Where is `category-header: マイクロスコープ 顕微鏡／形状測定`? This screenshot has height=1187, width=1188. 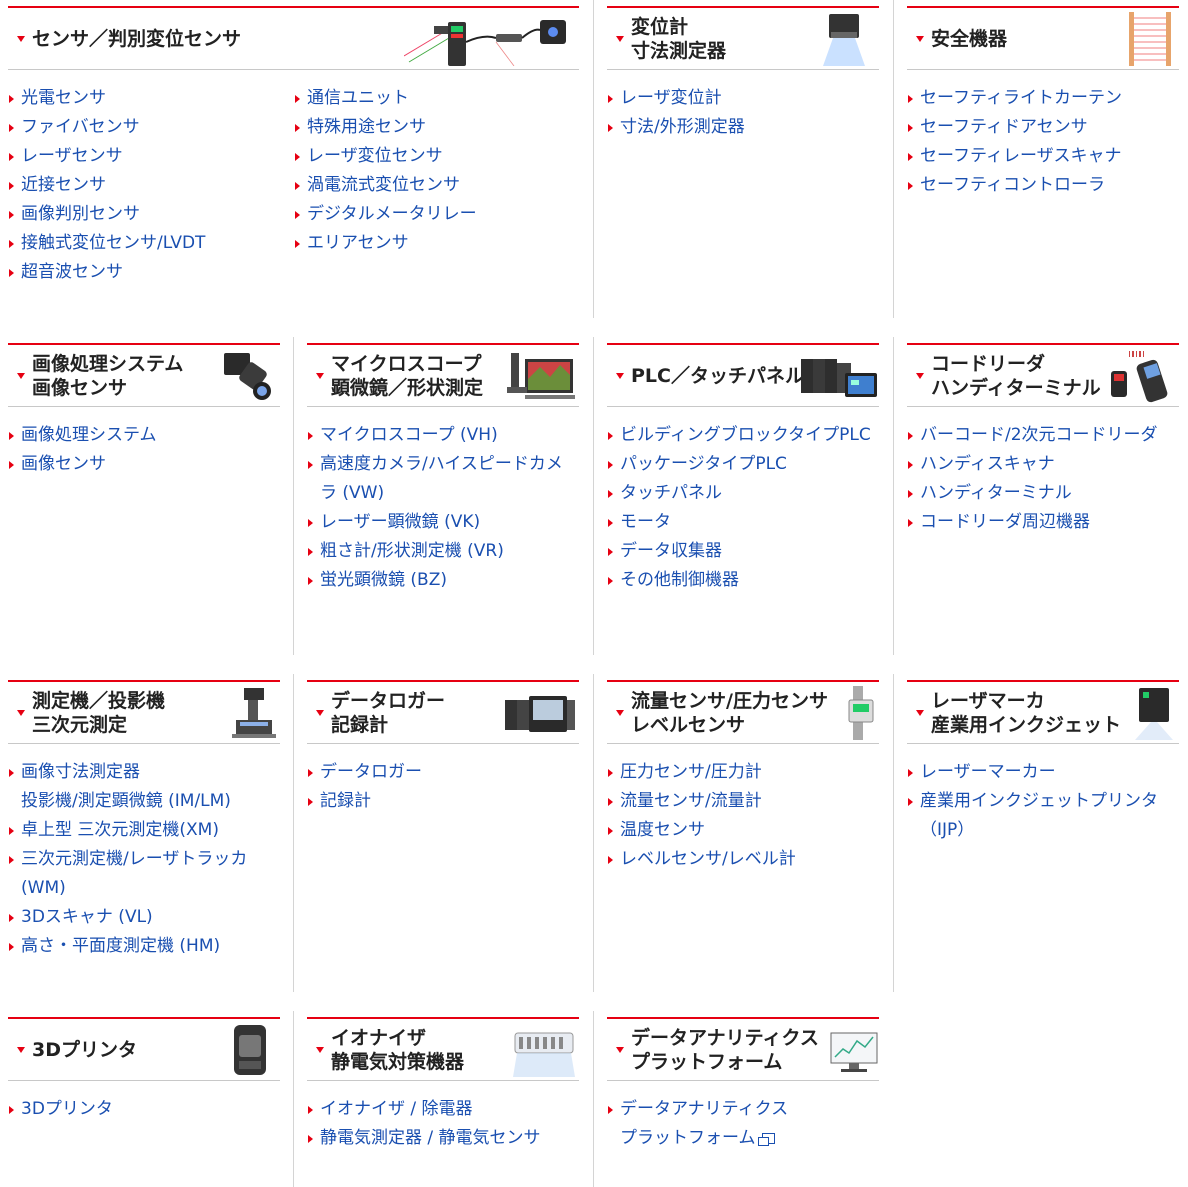
category-header: マイクロスコープ 顕微鏡／形状測定 is located at coordinates (443, 375).